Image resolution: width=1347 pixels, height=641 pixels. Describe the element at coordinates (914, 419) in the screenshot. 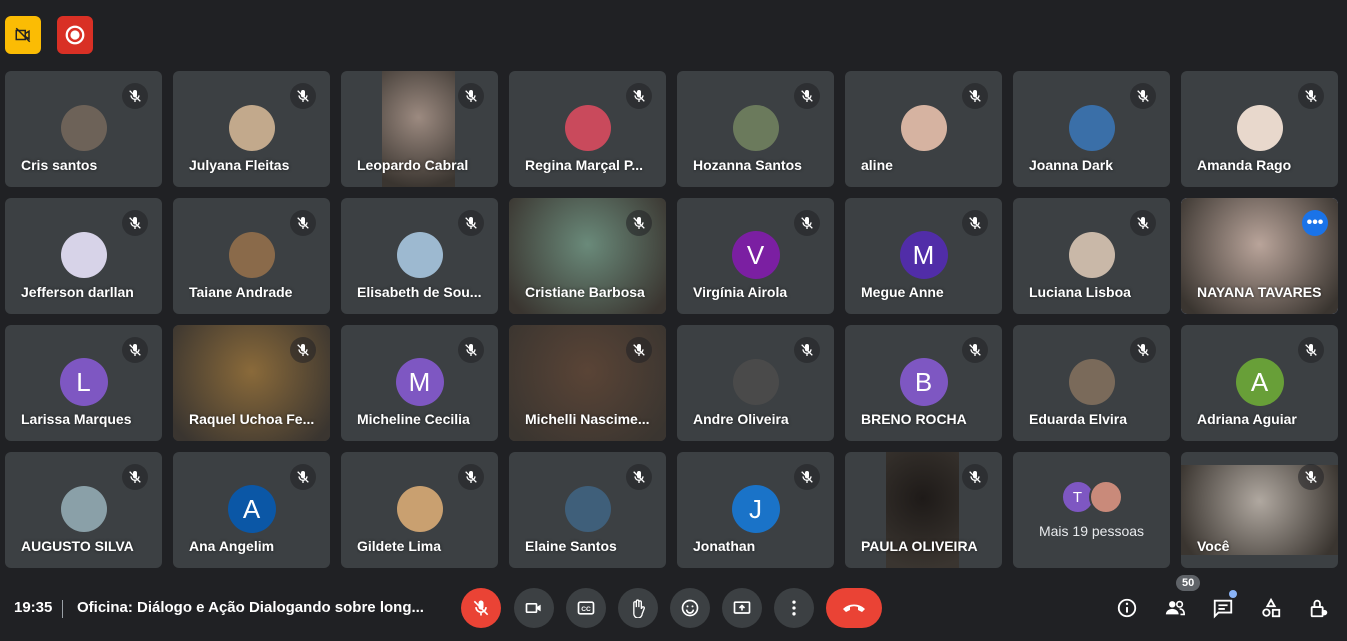

I see `participant-name: BRENO ROCHA` at that location.